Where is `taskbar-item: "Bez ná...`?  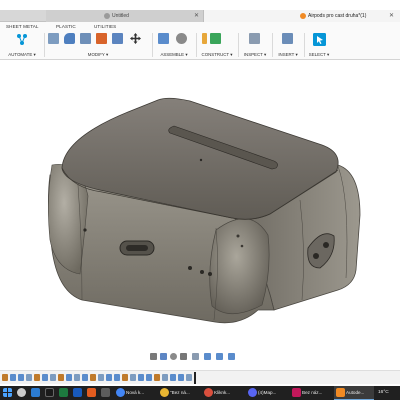 taskbar-item: "Bez ná... is located at coordinates (180, 393).